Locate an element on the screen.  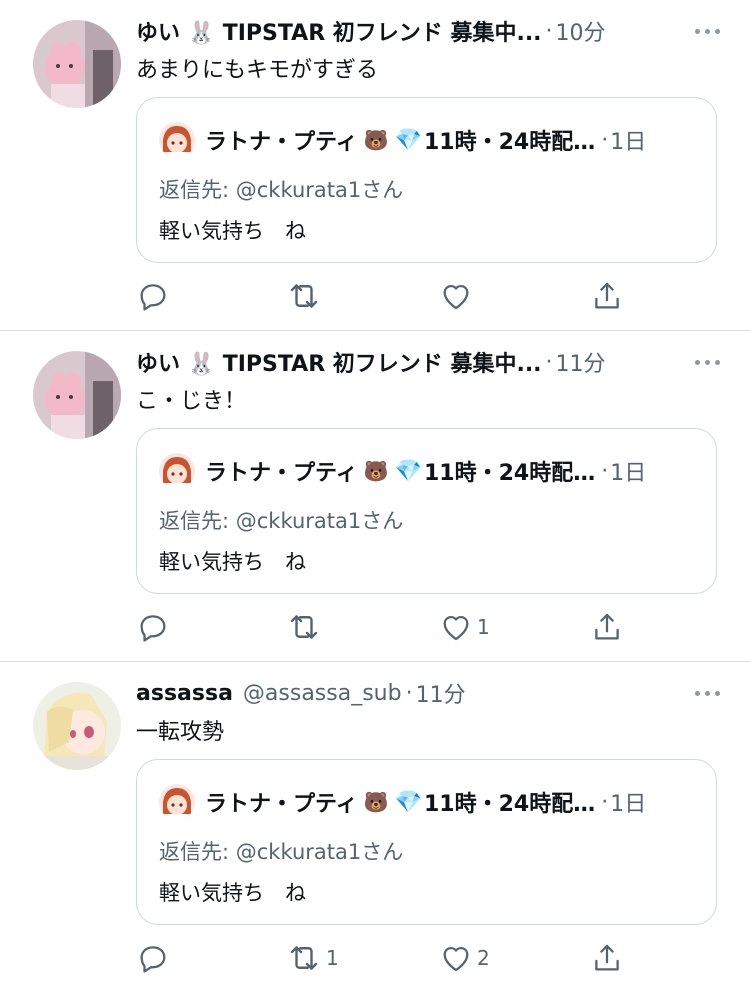
retweet-button: 1 is located at coordinates (312, 958).